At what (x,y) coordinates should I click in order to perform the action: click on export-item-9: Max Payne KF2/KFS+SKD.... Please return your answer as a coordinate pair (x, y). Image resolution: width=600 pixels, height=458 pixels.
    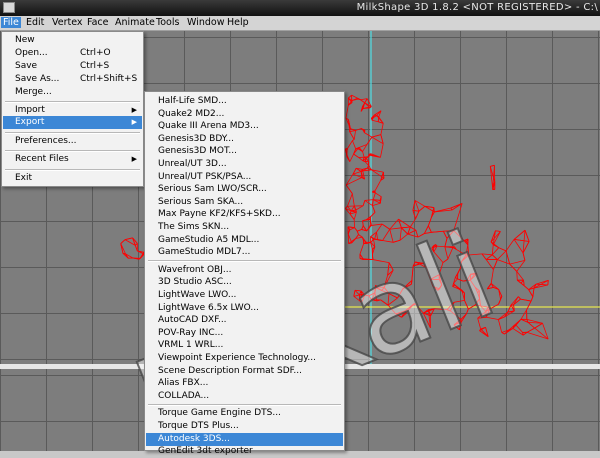
    Looking at the image, I should click on (244, 214).